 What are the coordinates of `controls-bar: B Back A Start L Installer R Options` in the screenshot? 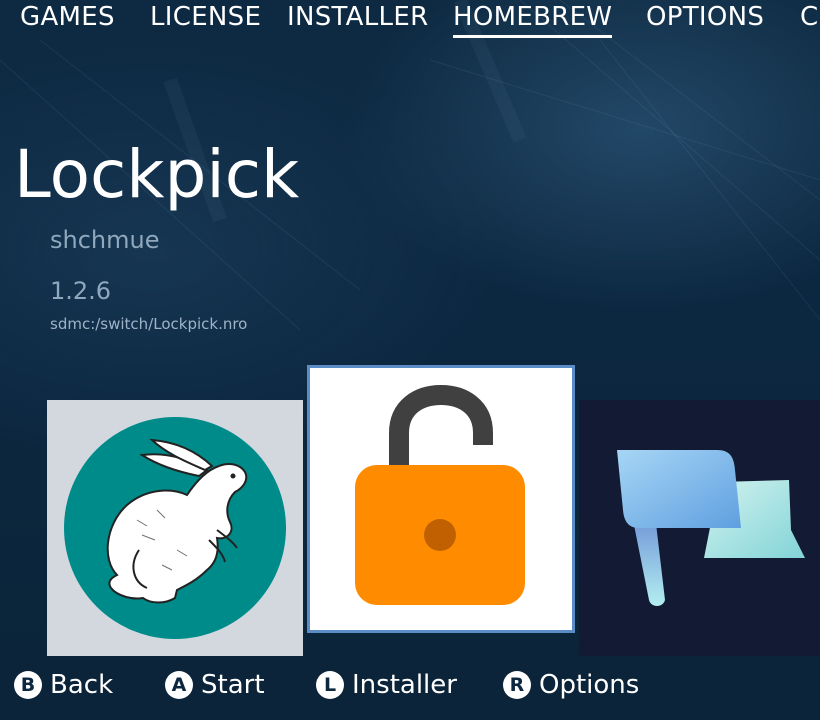 It's located at (410, 690).